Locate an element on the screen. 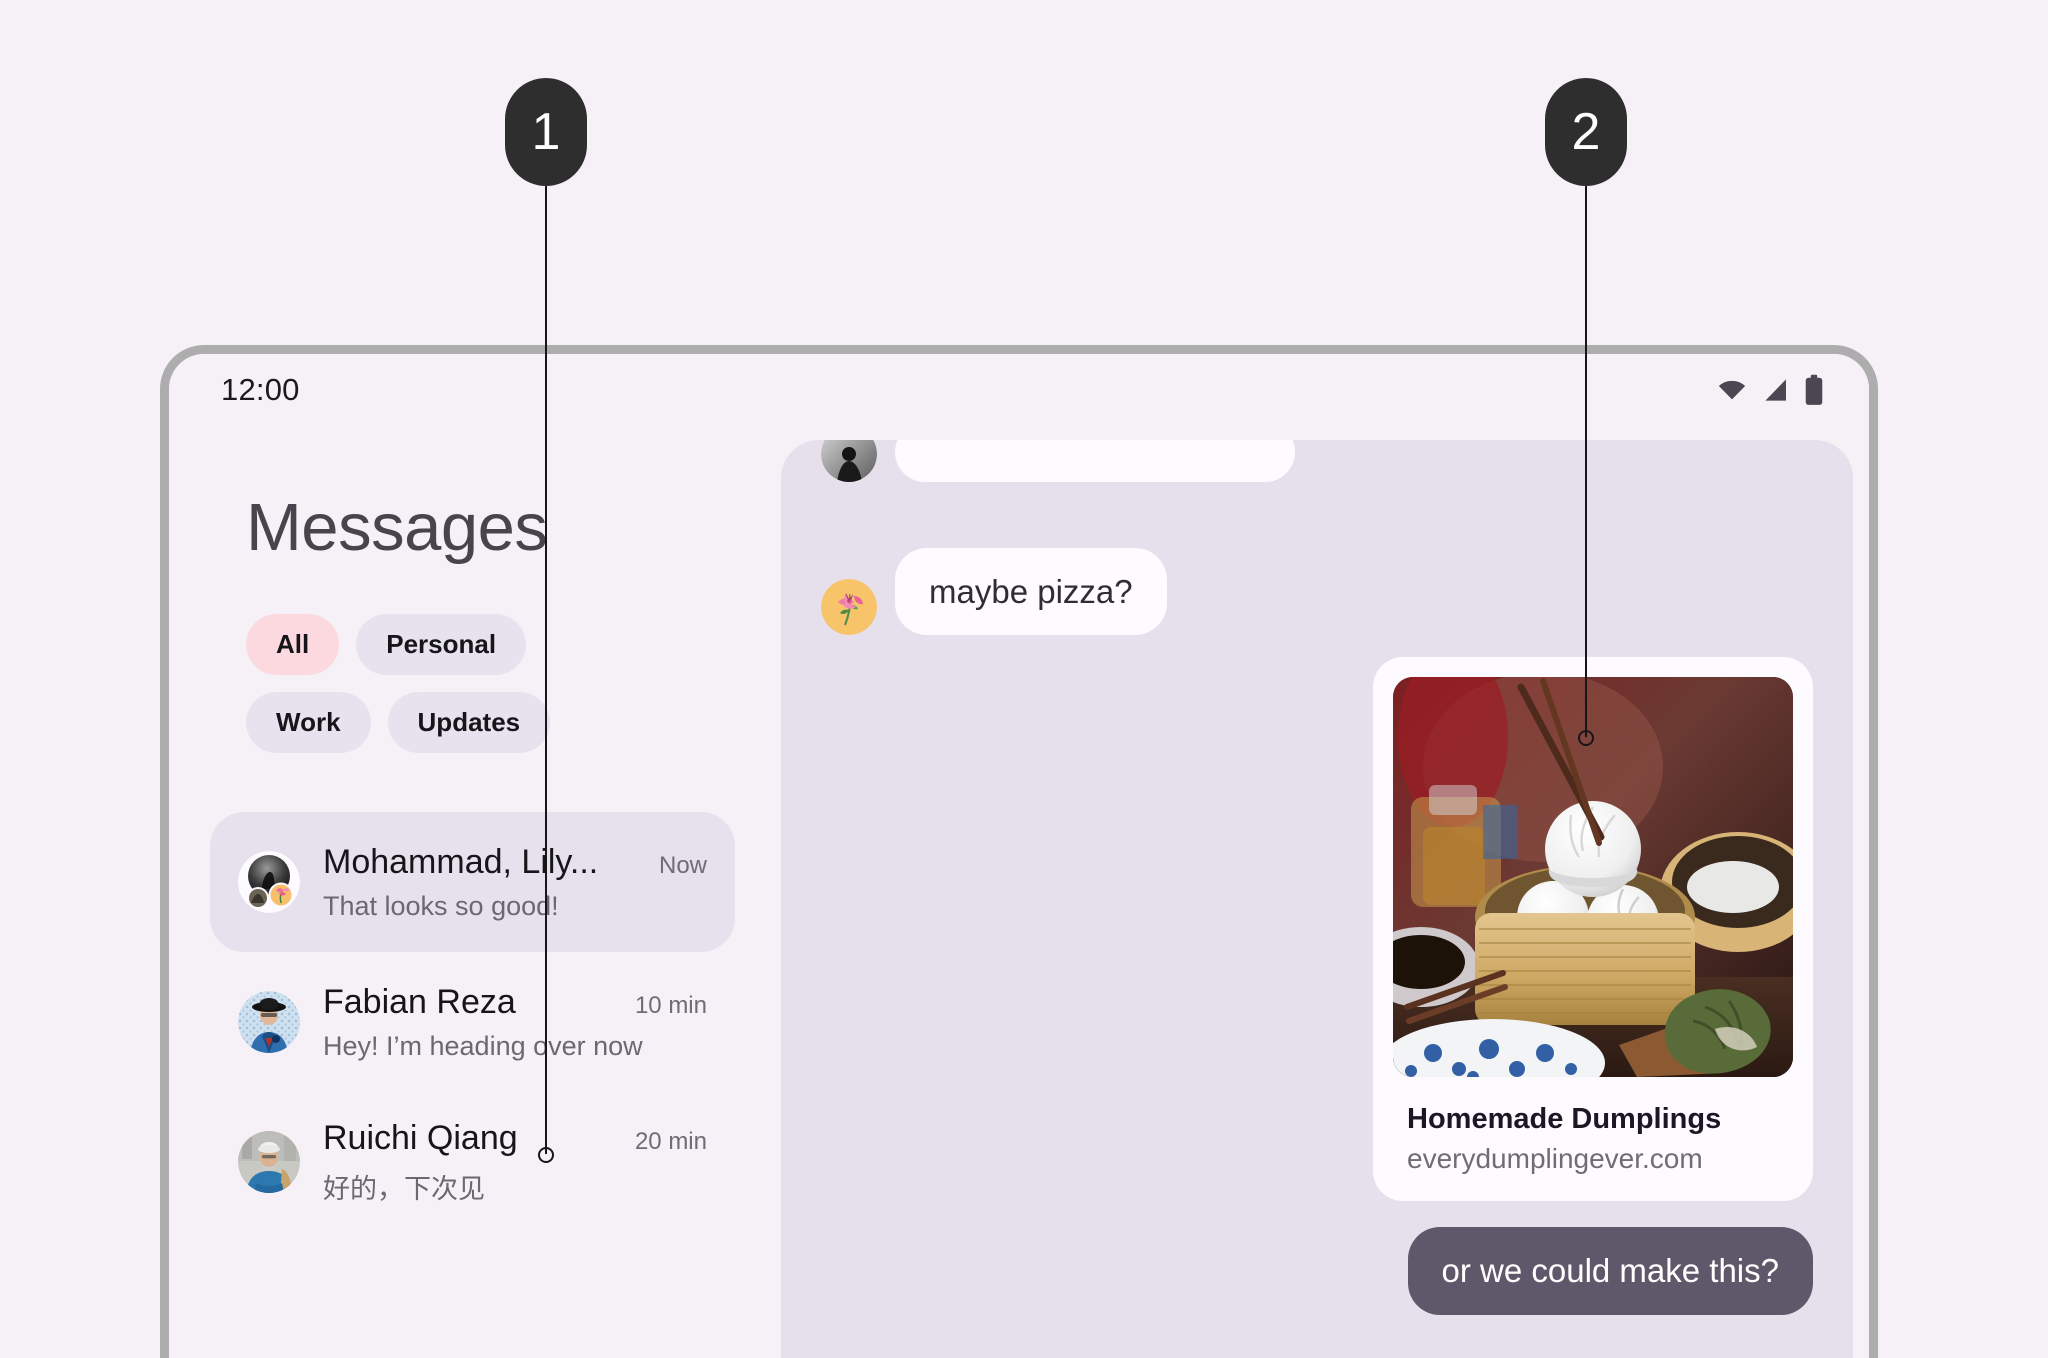 The height and width of the screenshot is (1358, 2048). wifi-icon is located at coordinates (1732, 390).